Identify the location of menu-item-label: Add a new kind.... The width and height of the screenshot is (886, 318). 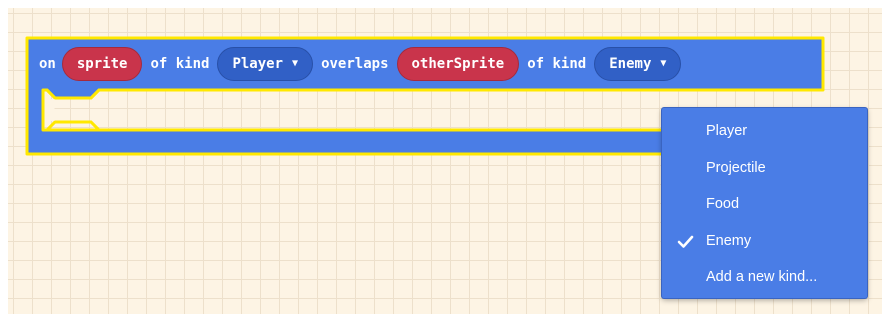
(762, 277).